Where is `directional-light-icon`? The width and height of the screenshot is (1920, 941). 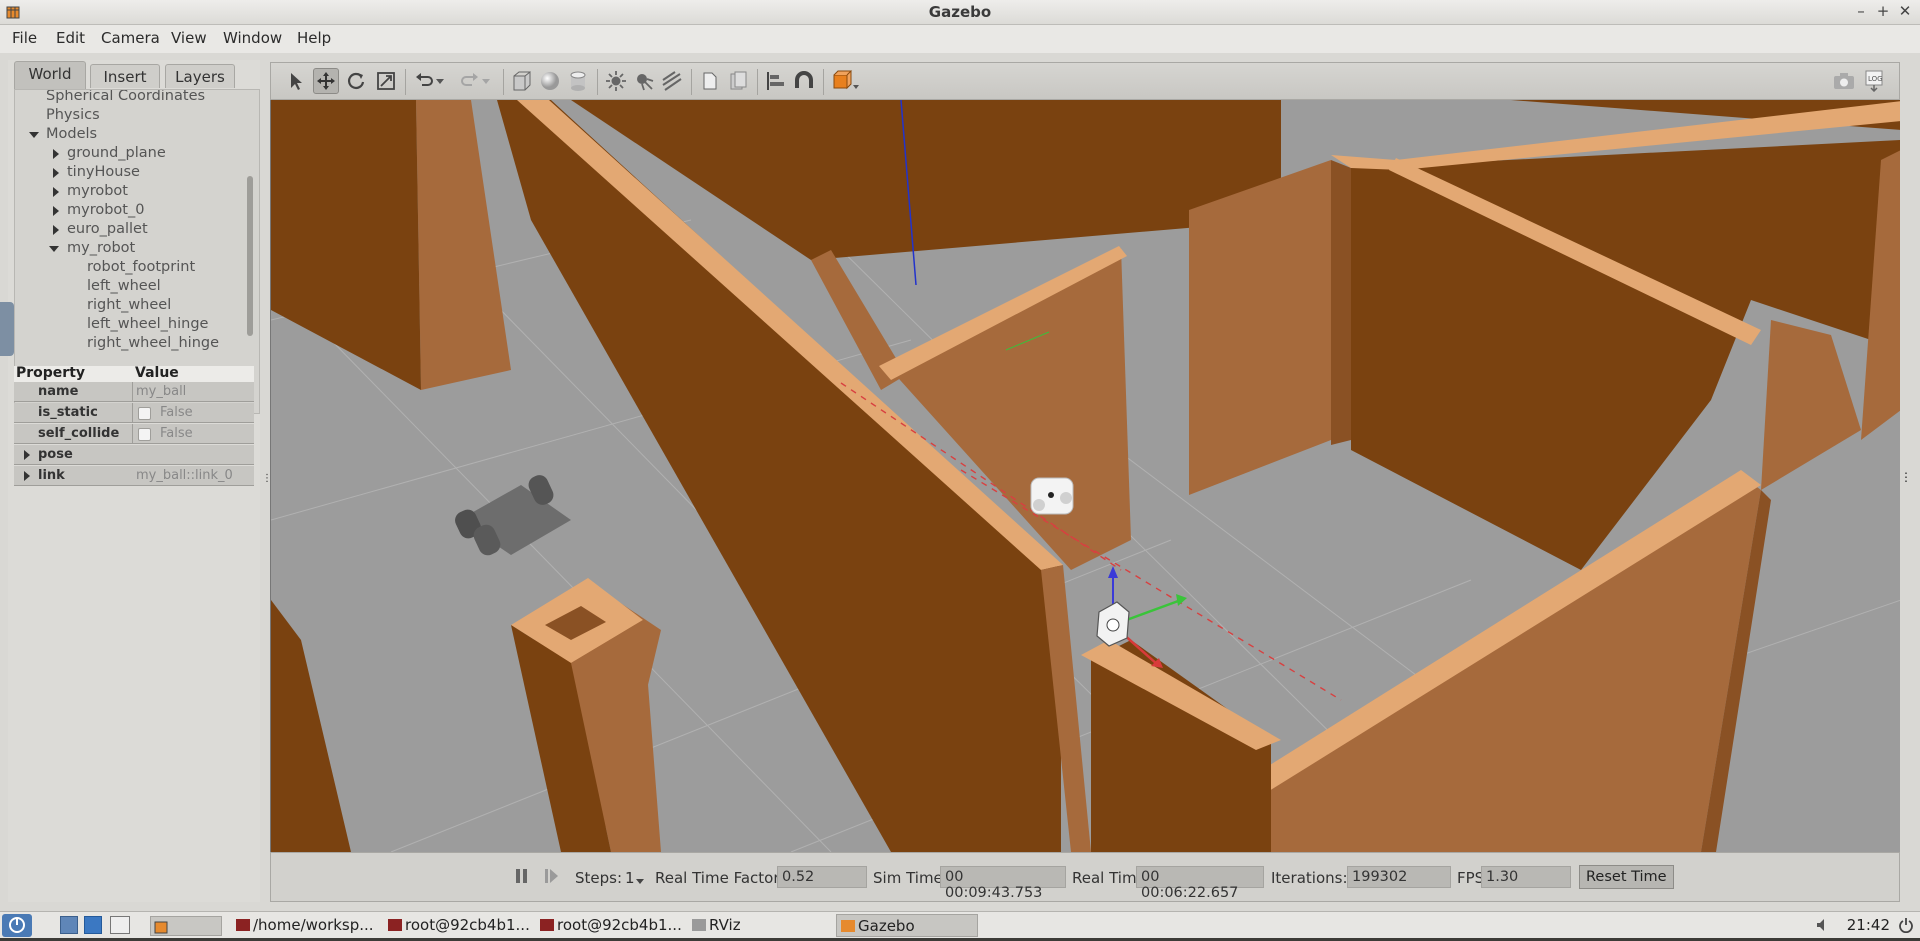
directional-light-icon is located at coordinates (672, 81).